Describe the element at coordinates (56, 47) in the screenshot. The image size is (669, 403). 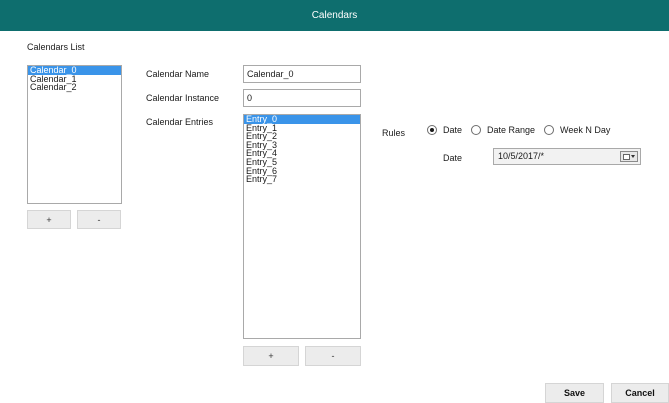
I see `calendars-list-label: Calendars List` at that location.